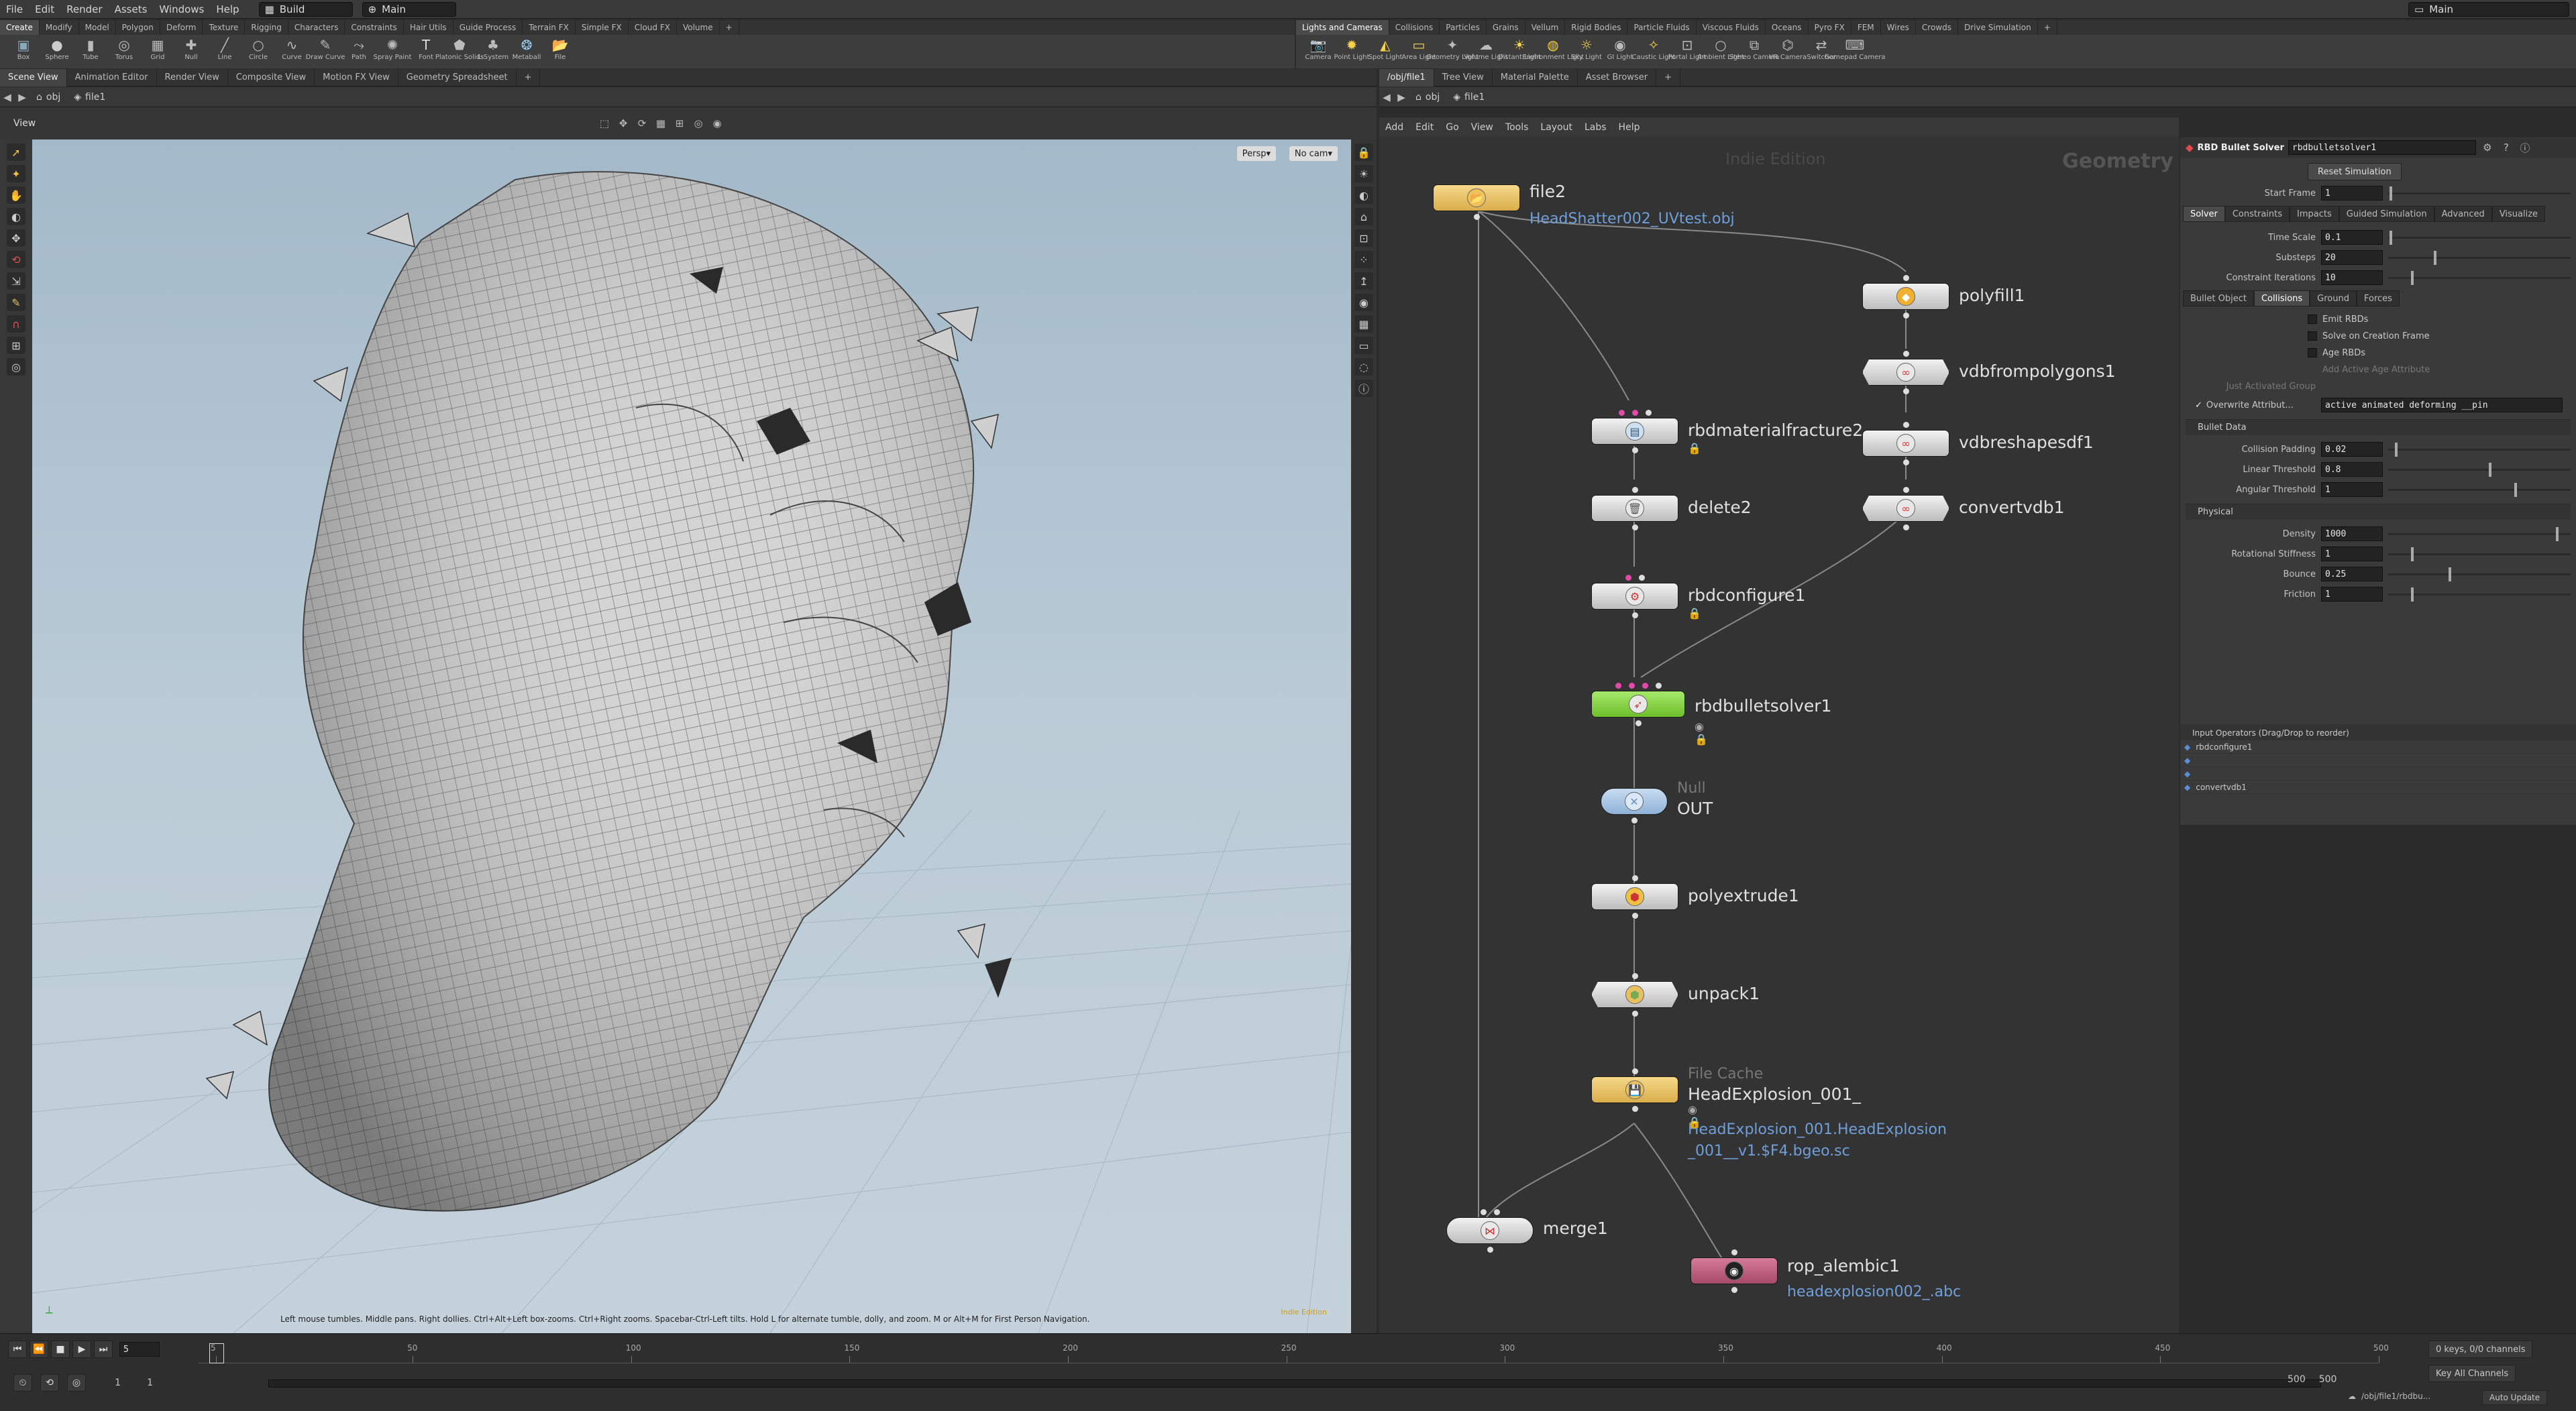  What do you see at coordinates (1556, 127) in the screenshot?
I see `net-menu-layout: Layout` at bounding box center [1556, 127].